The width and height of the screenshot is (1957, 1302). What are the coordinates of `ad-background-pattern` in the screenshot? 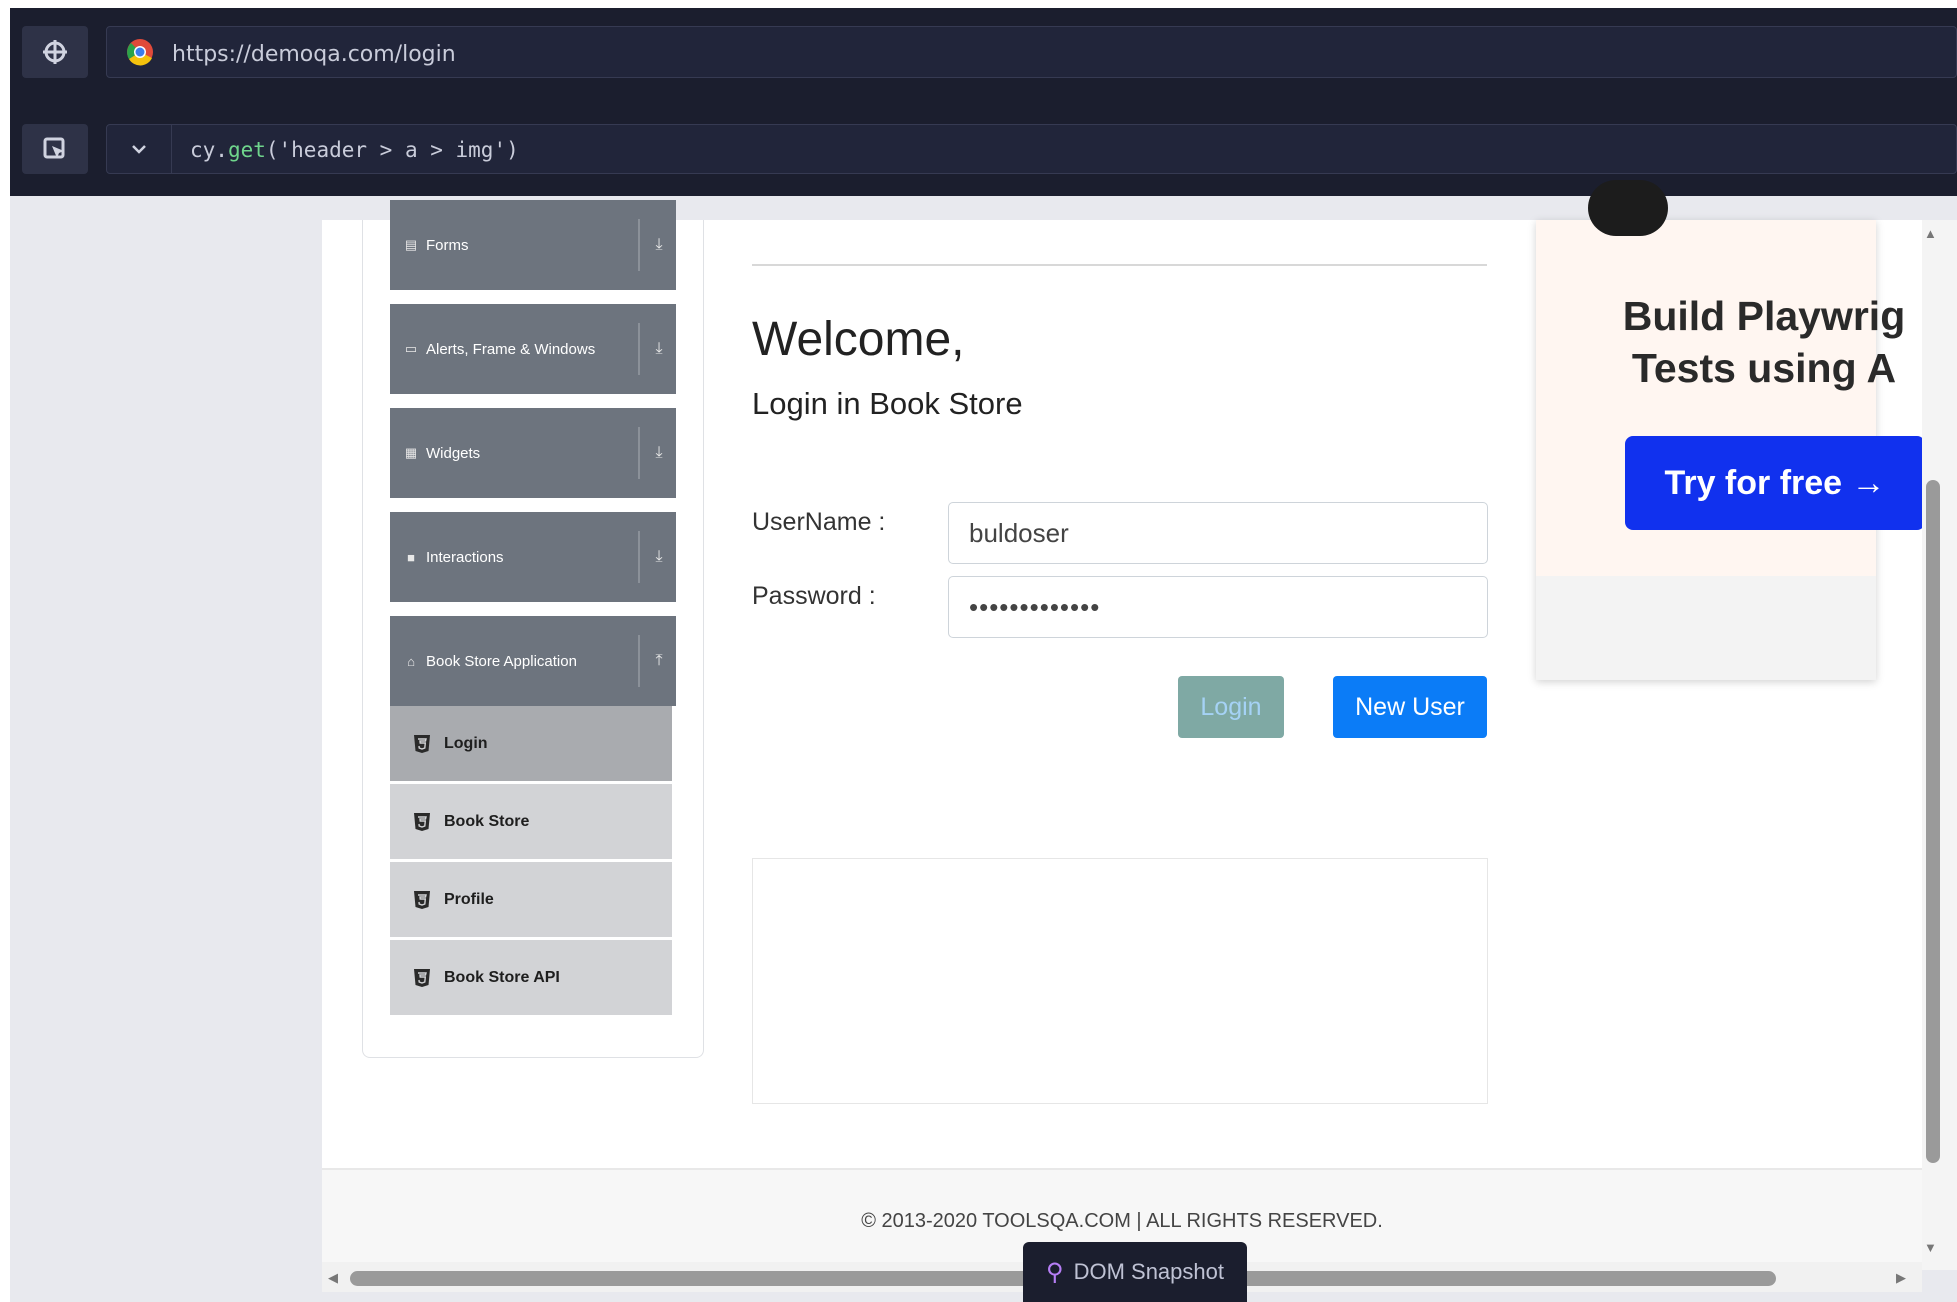 It's located at (1706, 628).